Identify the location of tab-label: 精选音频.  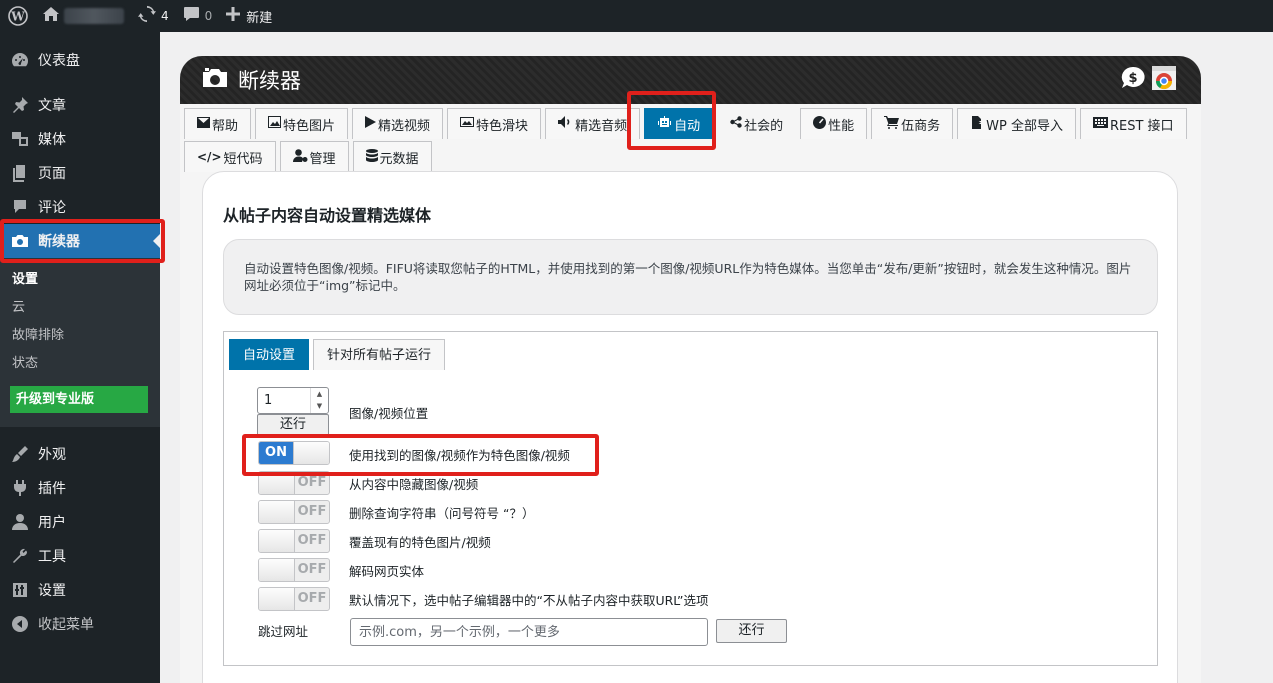
(601, 126).